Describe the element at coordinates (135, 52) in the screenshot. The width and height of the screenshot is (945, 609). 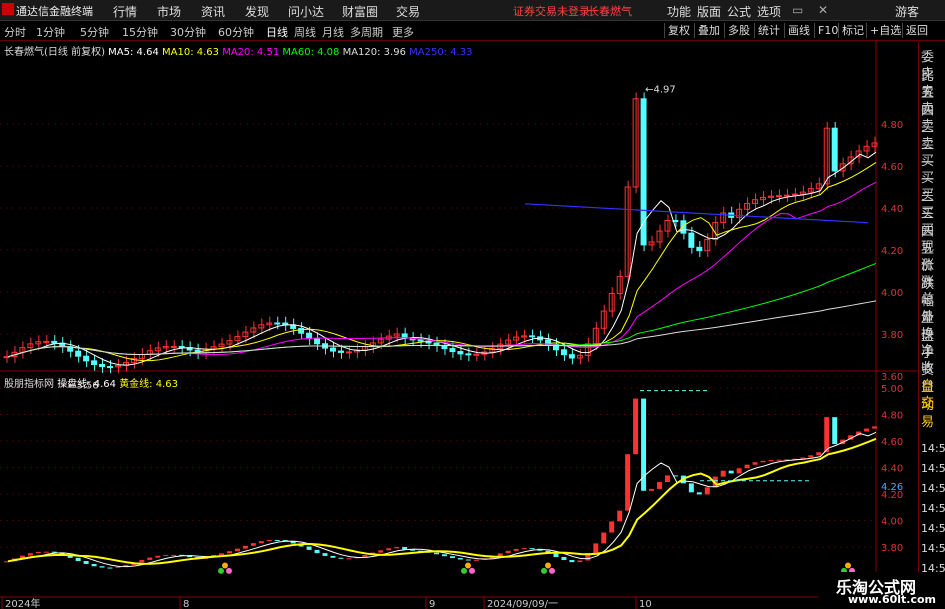
I see `ma-legend-item: MA5: 4.64` at that location.